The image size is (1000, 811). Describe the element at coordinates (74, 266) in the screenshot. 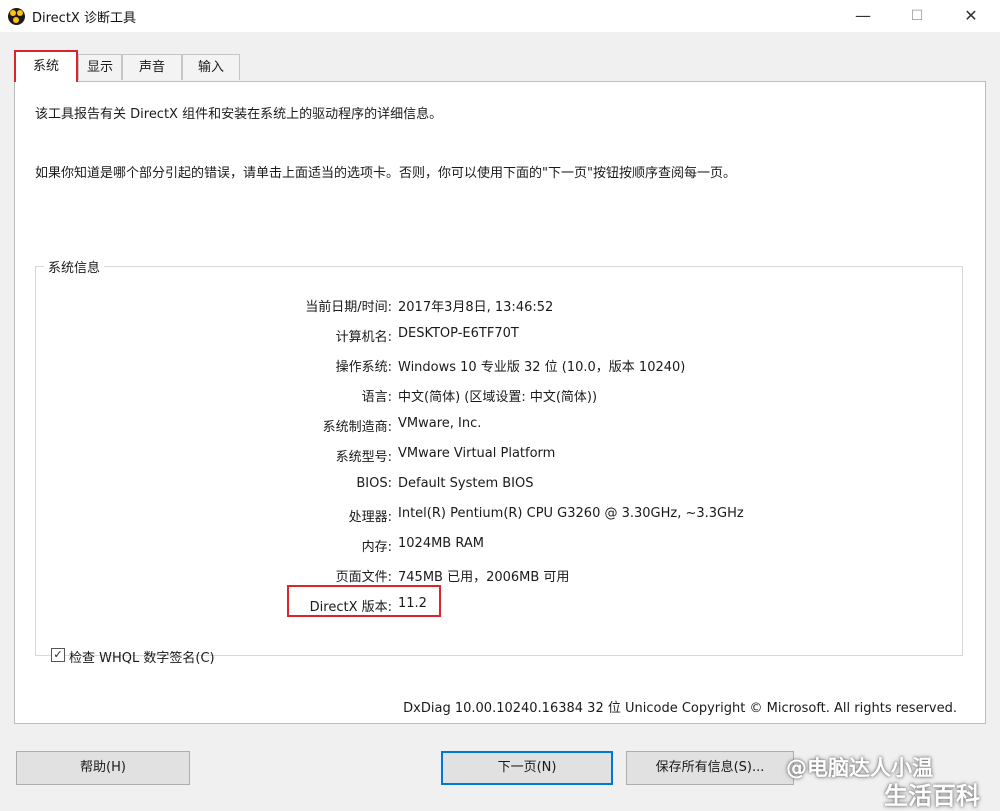

I see `group-title: 系统信息` at that location.